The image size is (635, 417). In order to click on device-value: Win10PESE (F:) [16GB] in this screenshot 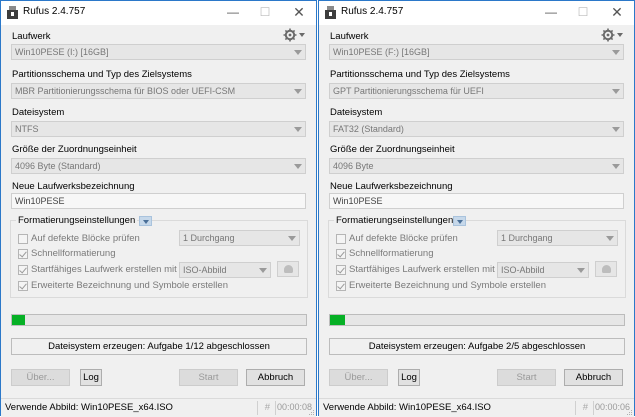, I will do `click(381, 52)`.